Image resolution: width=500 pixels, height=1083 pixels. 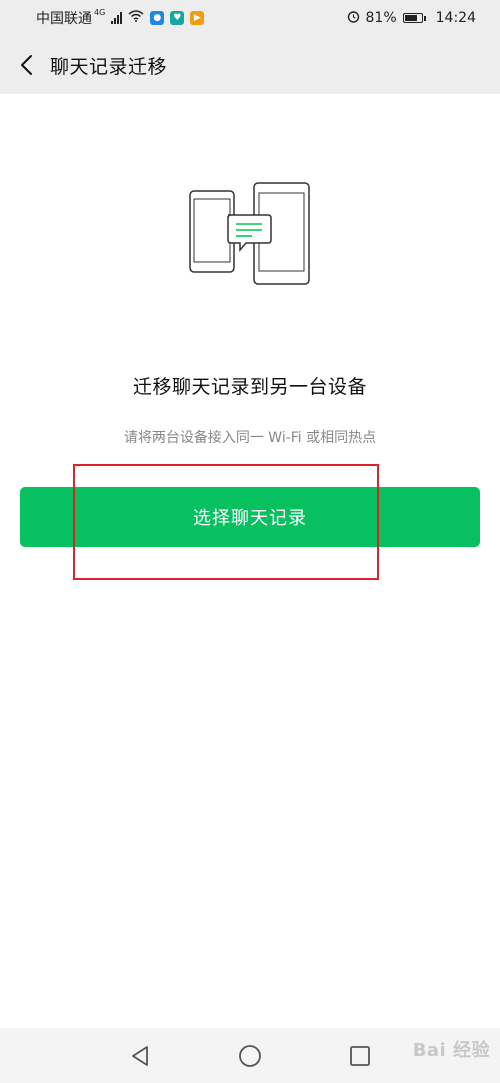 What do you see at coordinates (177, 18) in the screenshot?
I see `app-badge-teal-icon: ♥` at bounding box center [177, 18].